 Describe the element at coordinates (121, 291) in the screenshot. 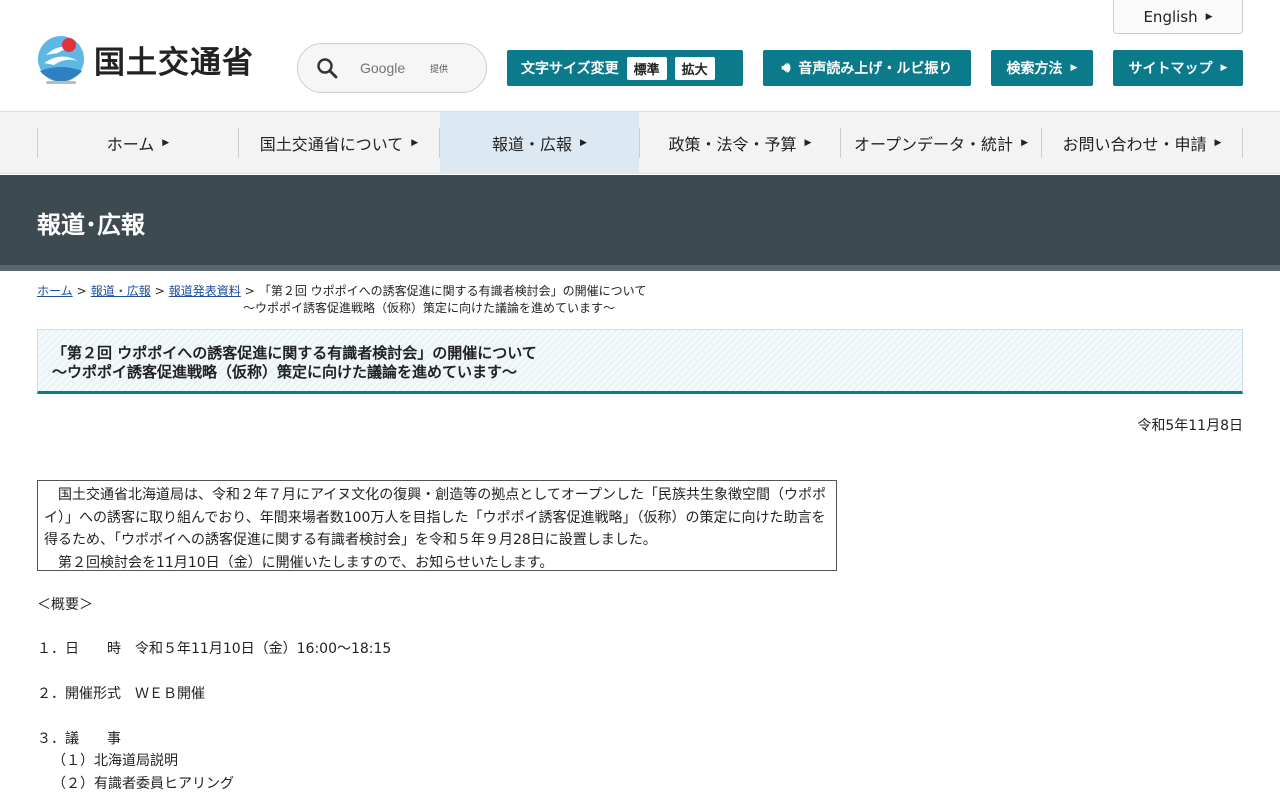

I see `breadcrumb-press-link: 報道・広報` at that location.